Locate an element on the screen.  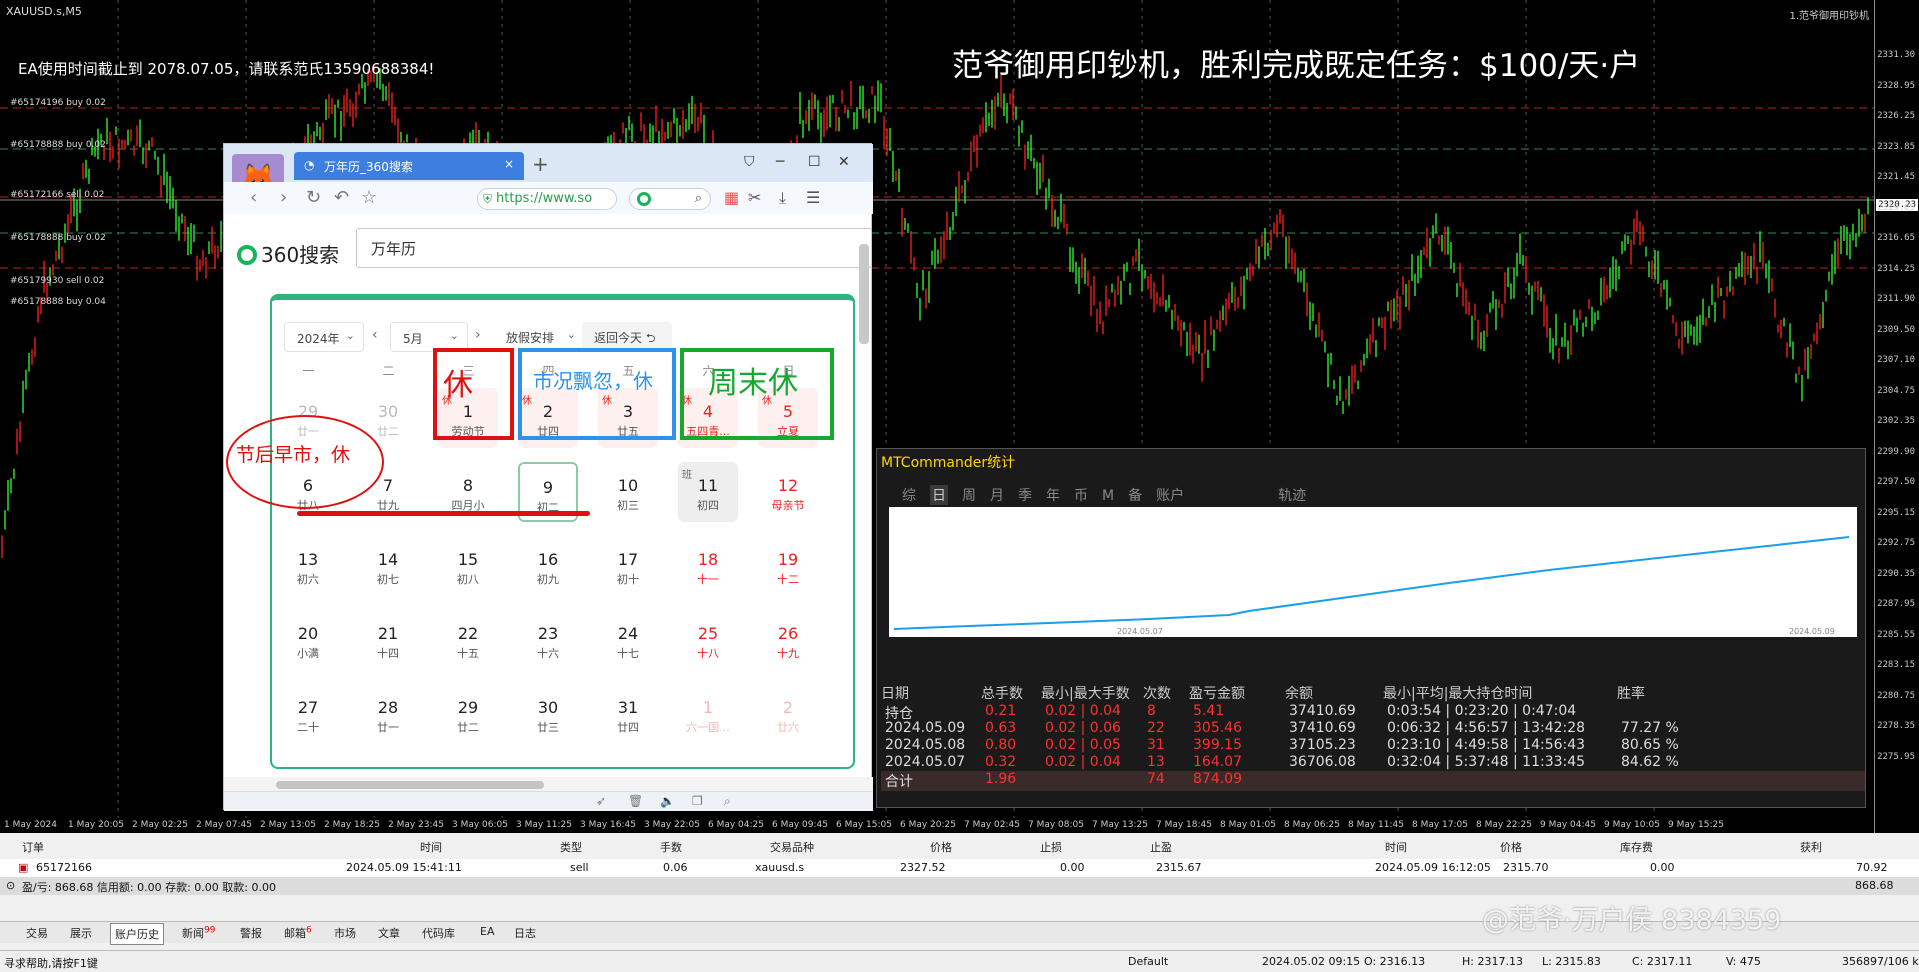
year-select: 2024年 ⌄ is located at coordinates (324, 337).